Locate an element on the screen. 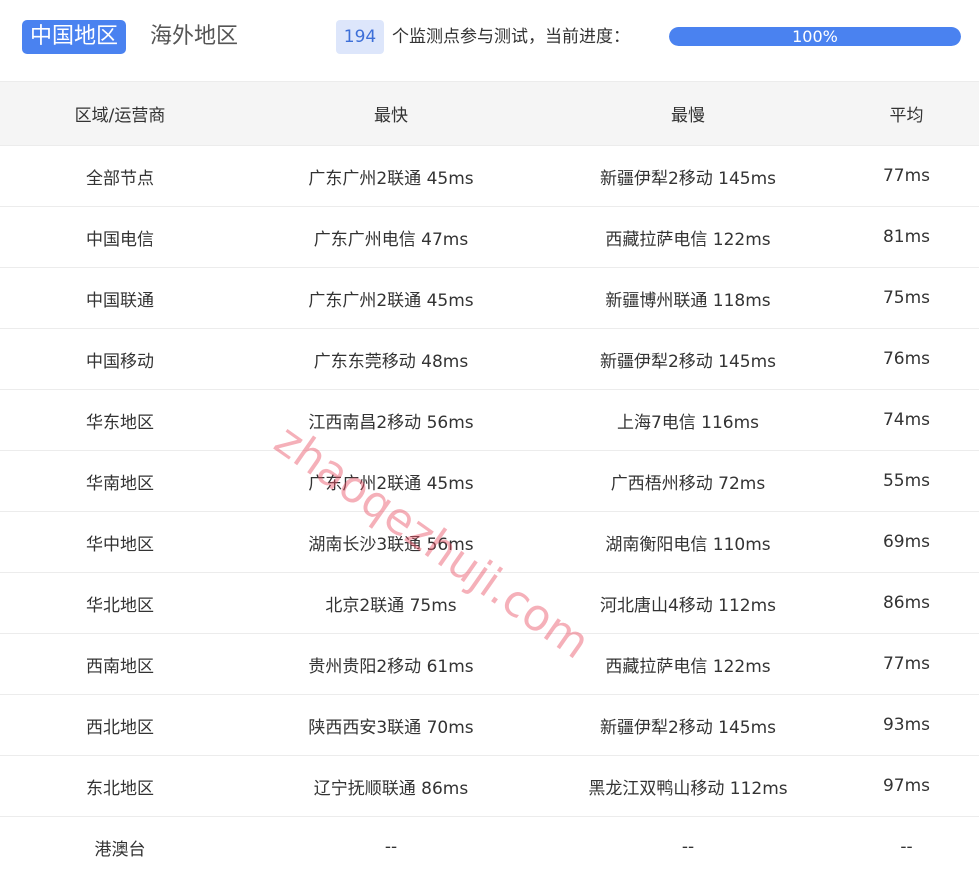 The image size is (979, 878). table-row: 全部节点 广东广州2联通 45ms 新疆伊犁2移动 145ms 77ms is located at coordinates (489, 176).